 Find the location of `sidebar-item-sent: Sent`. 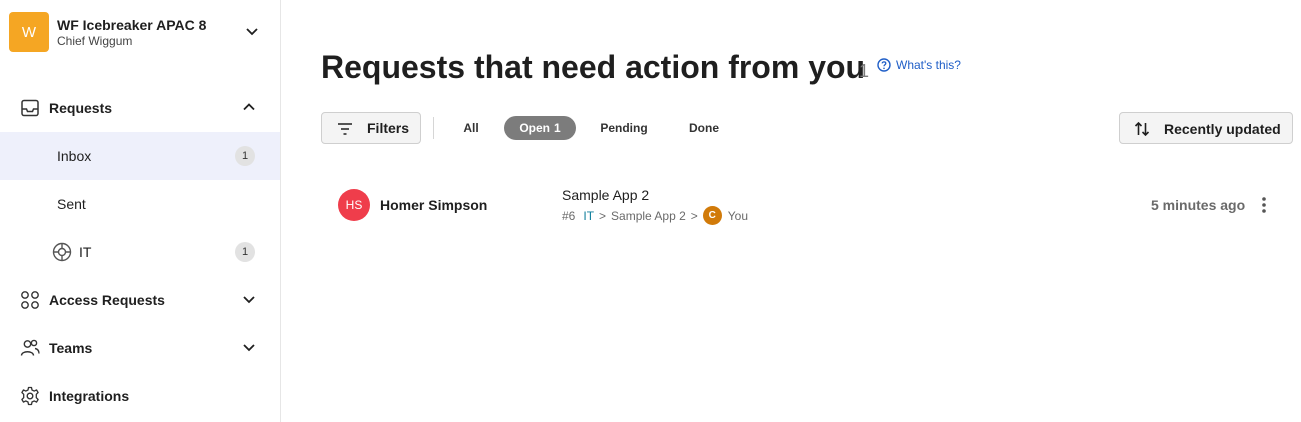

sidebar-item-sent: Sent is located at coordinates (140, 204).